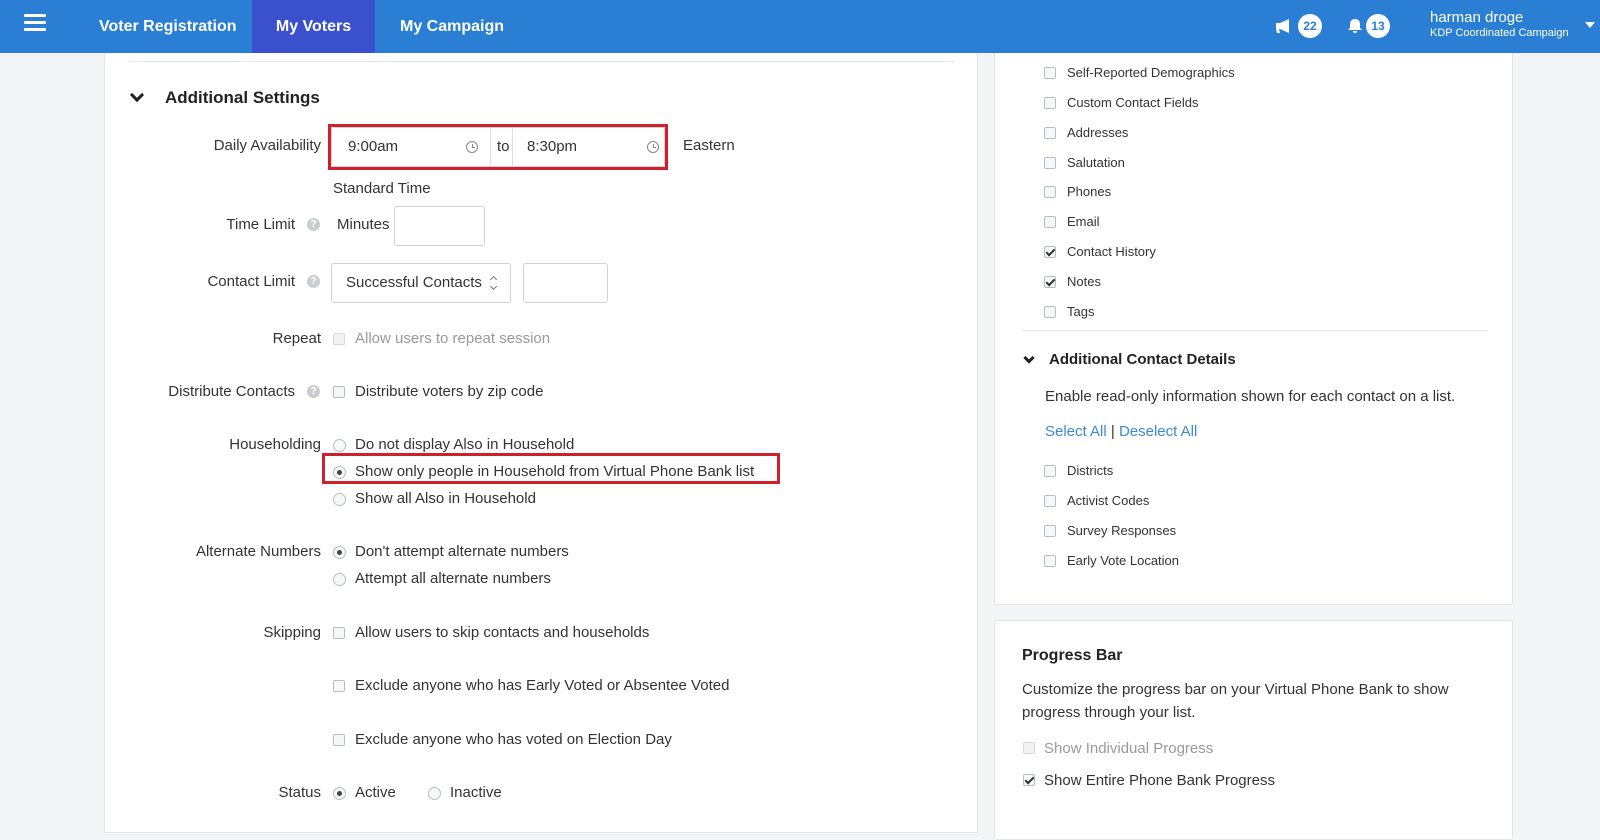  I want to click on time-limit-input, so click(439, 226).